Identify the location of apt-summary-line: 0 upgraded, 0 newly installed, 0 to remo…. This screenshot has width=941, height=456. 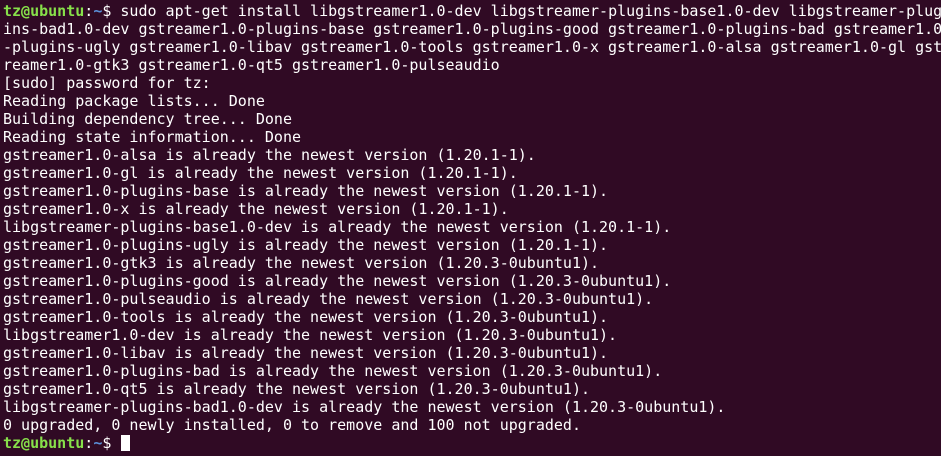
(292, 425).